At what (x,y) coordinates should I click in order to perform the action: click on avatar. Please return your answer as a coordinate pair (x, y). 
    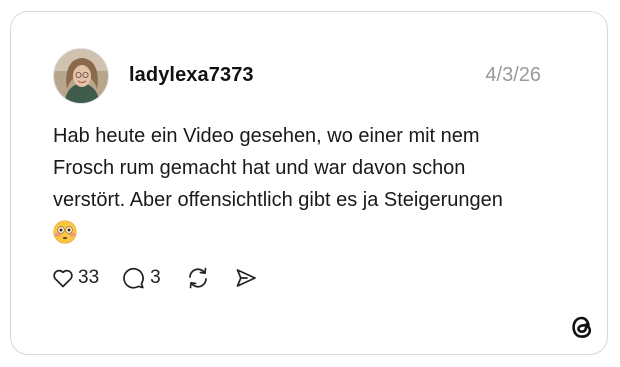
    Looking at the image, I should click on (81, 76).